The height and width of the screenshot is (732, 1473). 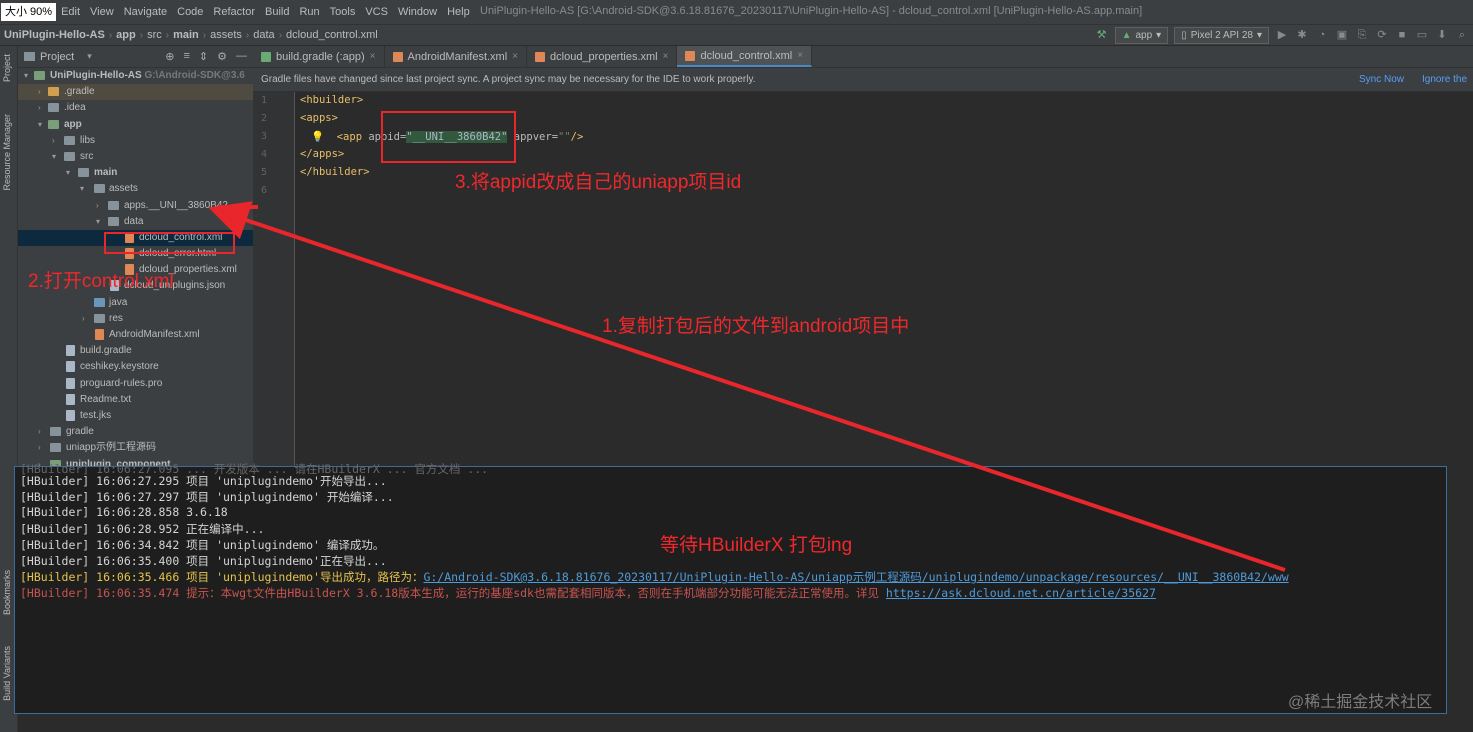 What do you see at coordinates (190, 12) in the screenshot?
I see `menu-code: Code` at bounding box center [190, 12].